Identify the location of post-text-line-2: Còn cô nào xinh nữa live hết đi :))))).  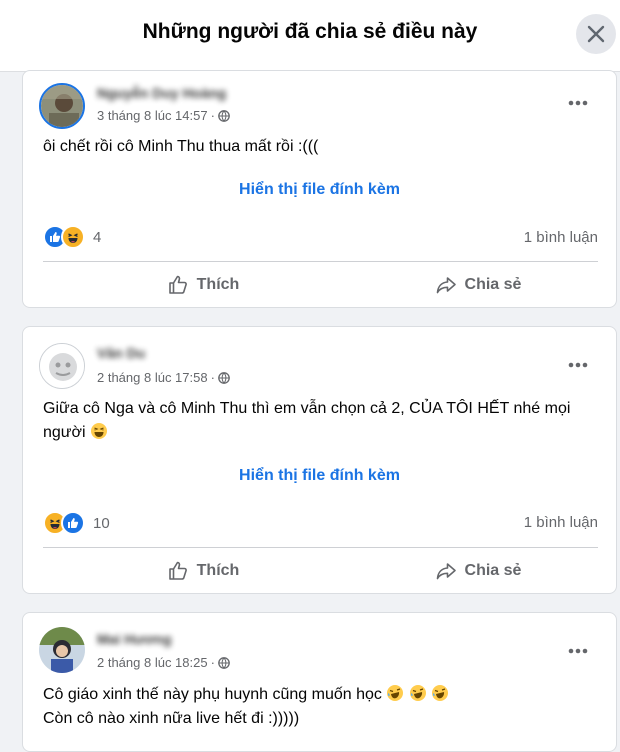
(171, 718).